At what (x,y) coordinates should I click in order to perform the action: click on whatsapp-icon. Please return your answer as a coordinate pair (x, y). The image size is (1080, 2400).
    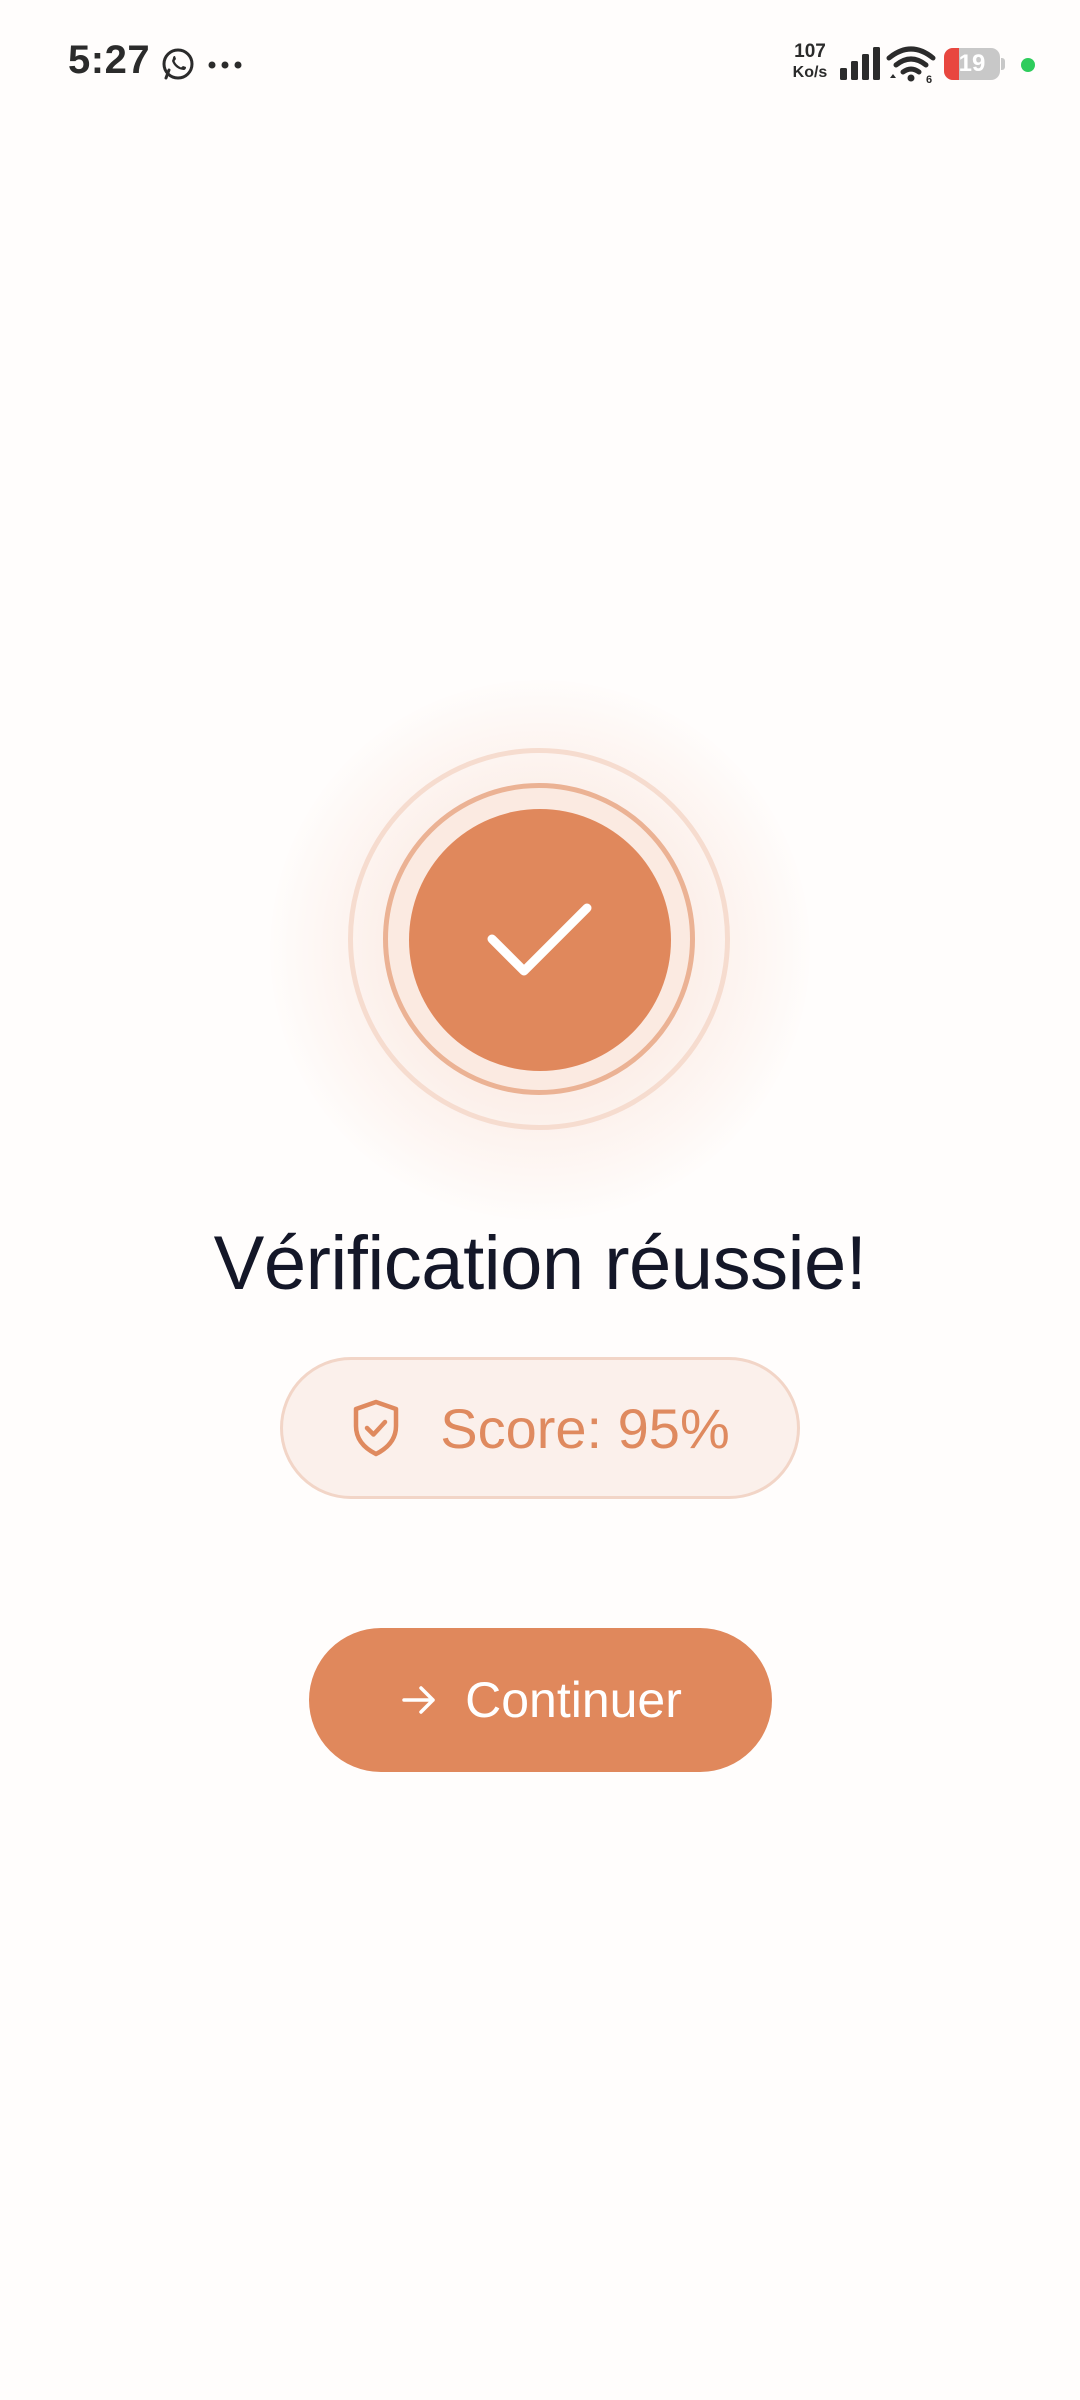
    Looking at the image, I should click on (178, 64).